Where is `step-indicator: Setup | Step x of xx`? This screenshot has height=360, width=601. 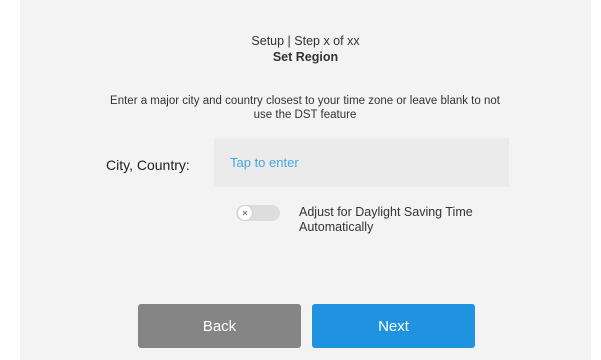
step-indicator: Setup | Step x of xx is located at coordinates (305, 41).